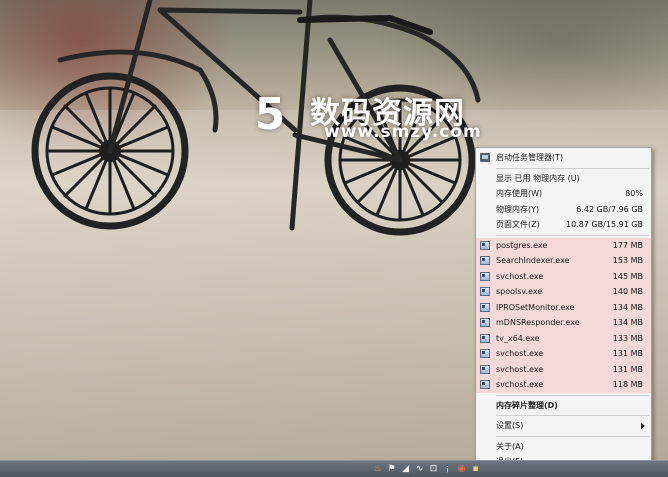 The width and height of the screenshot is (668, 477). I want to click on flame-icon: ♨, so click(377, 469).